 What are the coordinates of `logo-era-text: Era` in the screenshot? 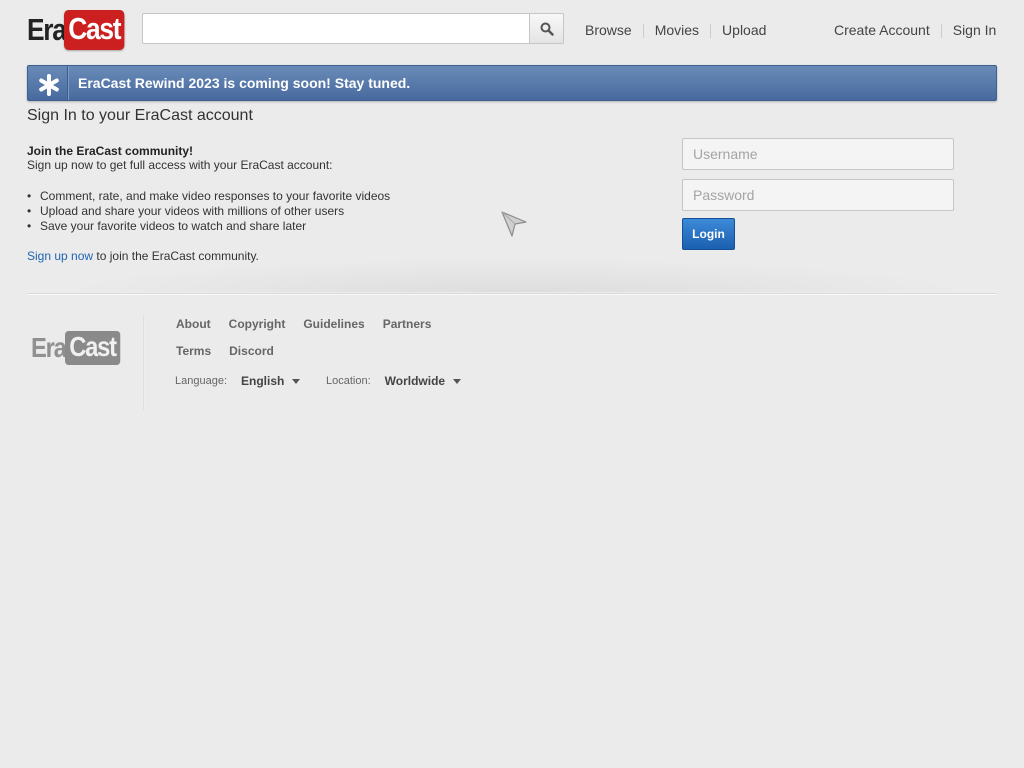 It's located at (47, 29).